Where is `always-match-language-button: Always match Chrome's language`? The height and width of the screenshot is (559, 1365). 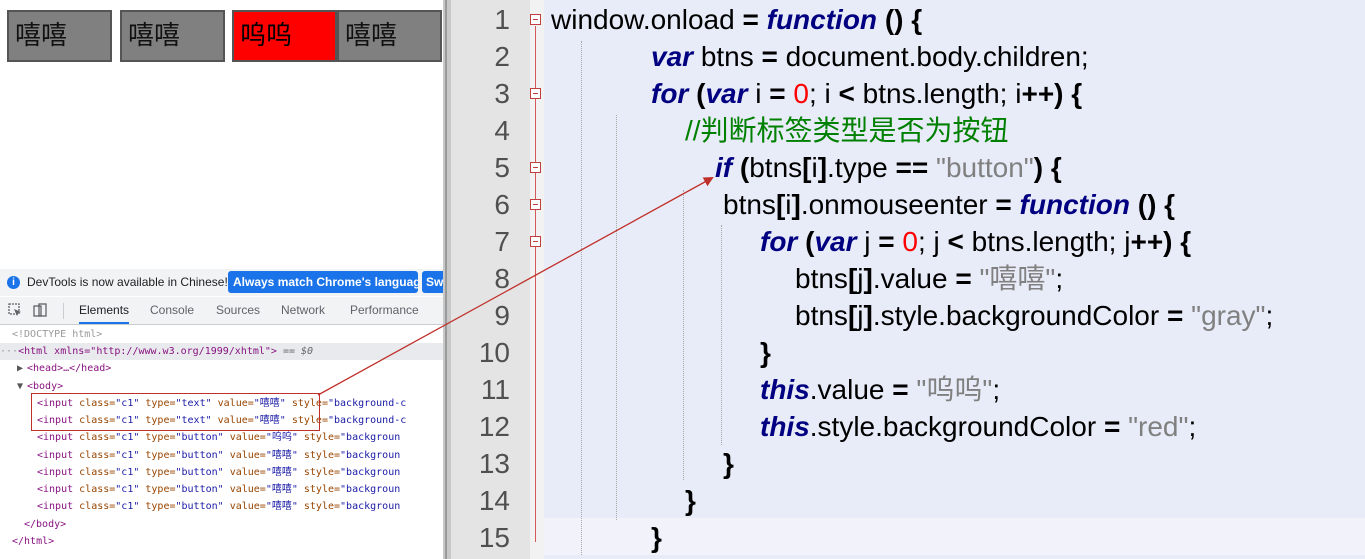 always-match-language-button: Always match Chrome's language is located at coordinates (323, 282).